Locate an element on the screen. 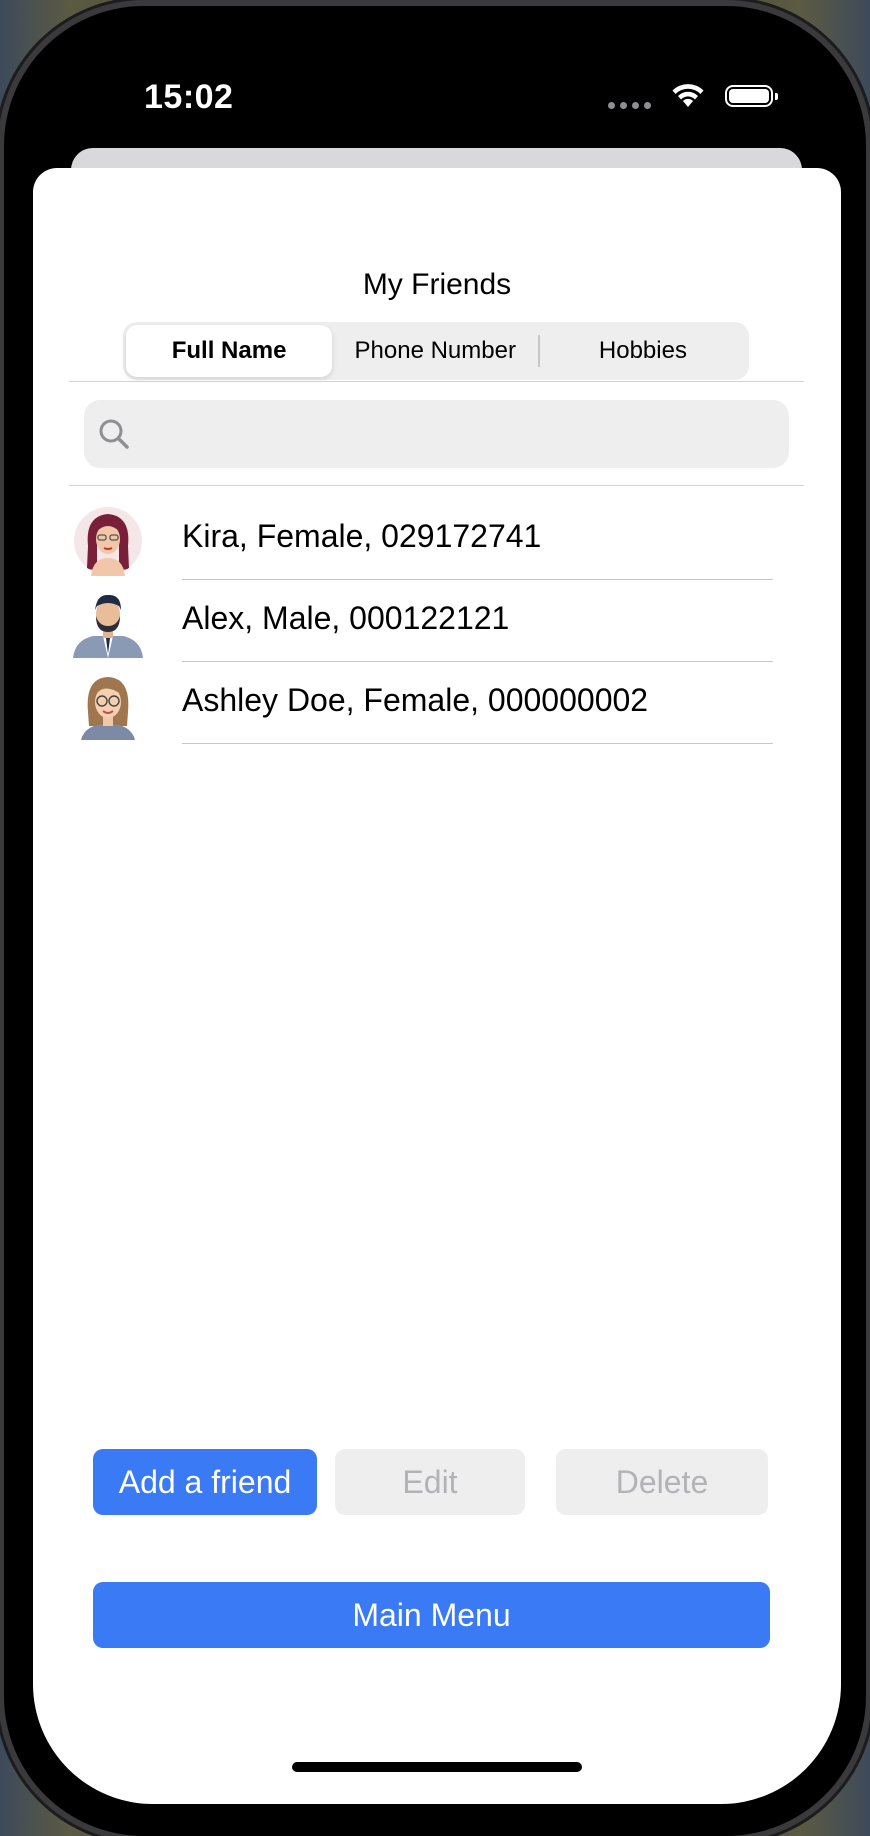 This screenshot has width=870, height=1836. man-beard-suit-avatar is located at coordinates (108, 626).